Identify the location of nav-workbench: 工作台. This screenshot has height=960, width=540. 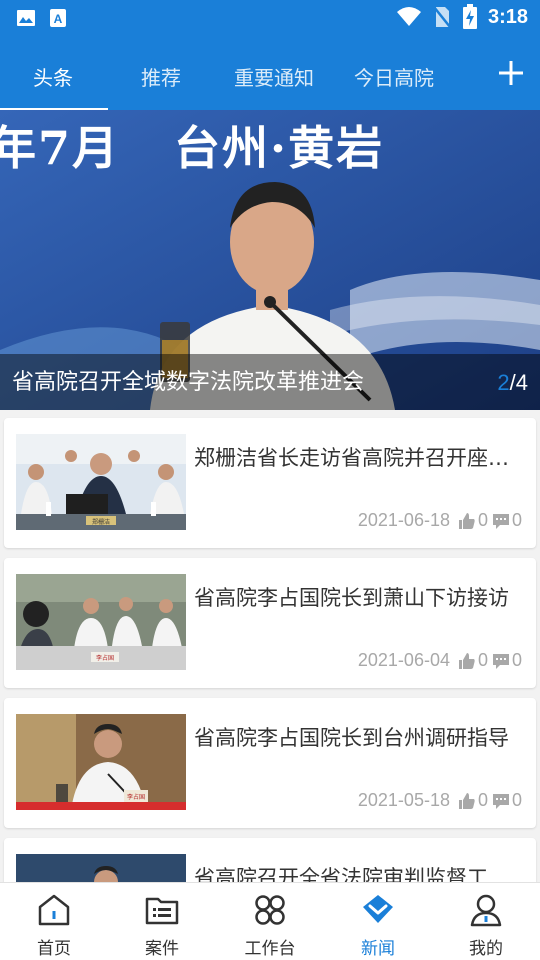
(270, 921).